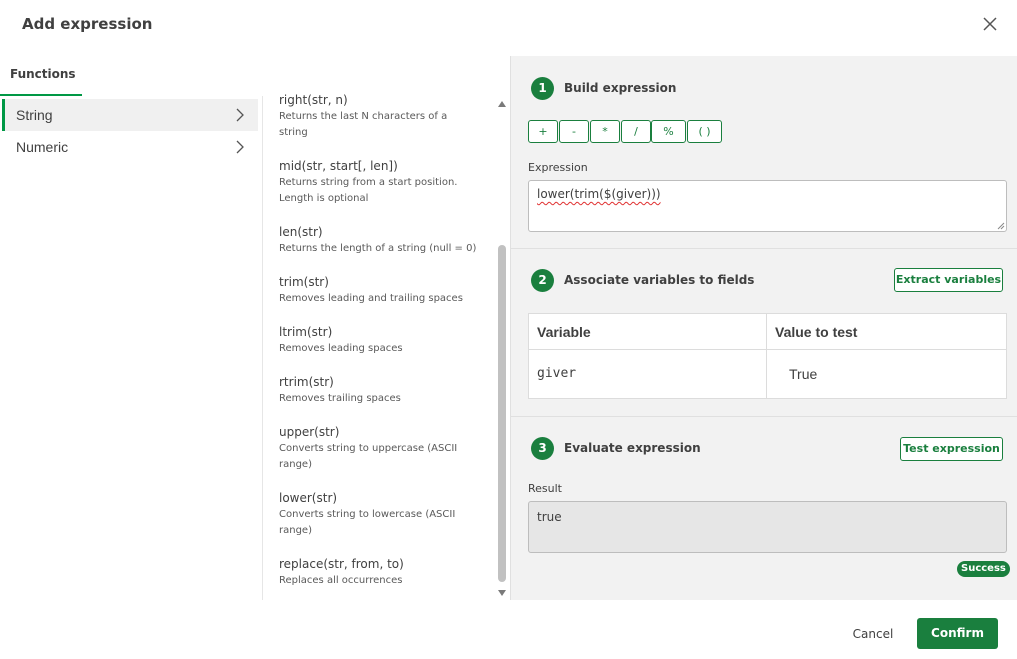  Describe the element at coordinates (767, 527) in the screenshot. I see `result-output: true` at that location.